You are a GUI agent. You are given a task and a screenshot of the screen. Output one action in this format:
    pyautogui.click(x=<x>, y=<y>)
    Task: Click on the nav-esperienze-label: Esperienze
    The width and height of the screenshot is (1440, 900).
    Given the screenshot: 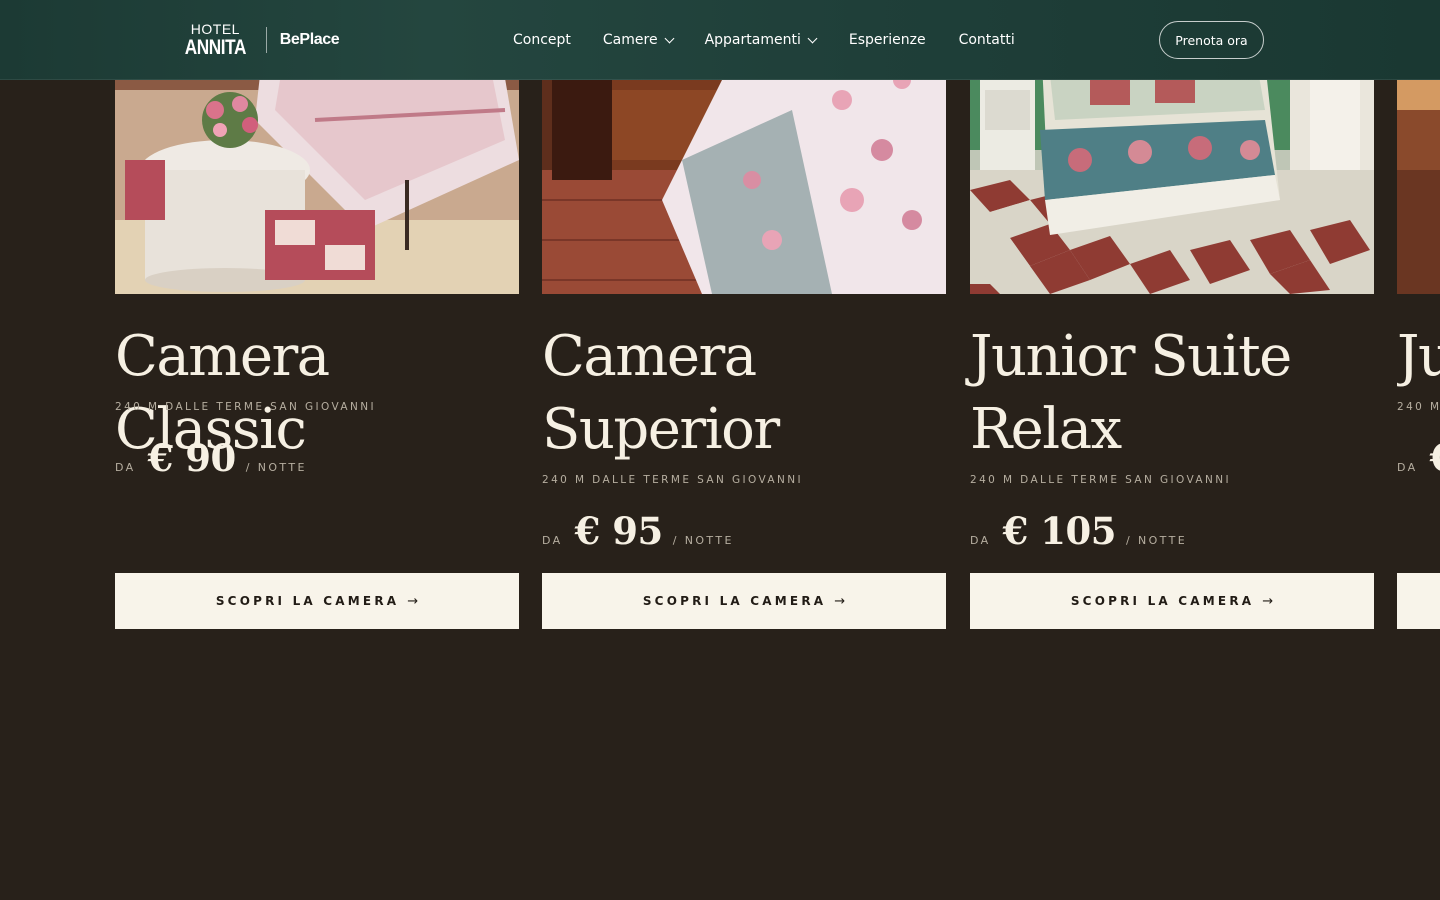 What is the action you would take?
    pyautogui.click(x=887, y=40)
    